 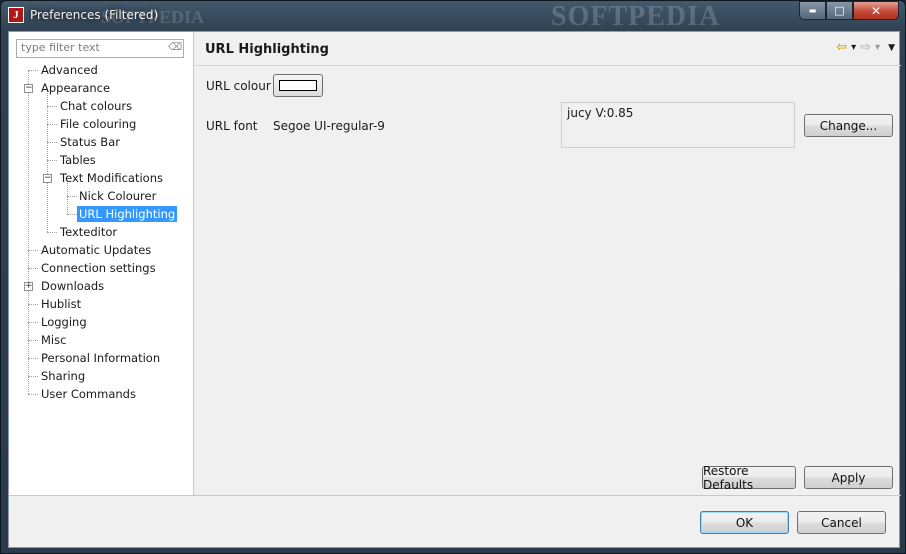 What do you see at coordinates (267, 49) in the screenshot?
I see `page-title: URL Highlighting` at bounding box center [267, 49].